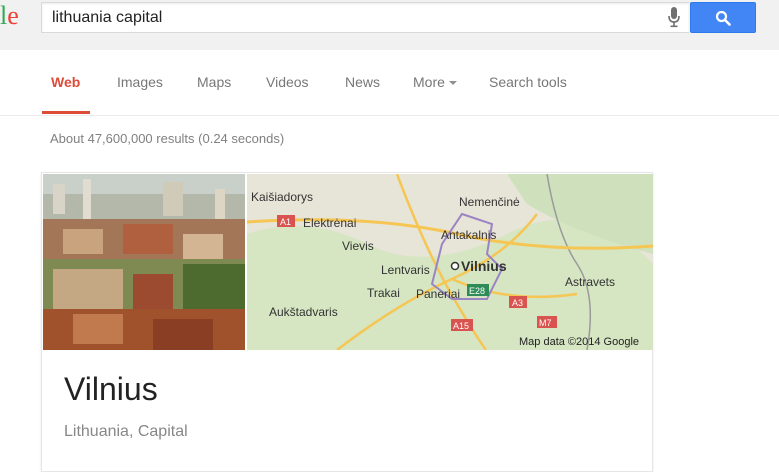  I want to click on tab-search-tools: Search tools, so click(528, 82).